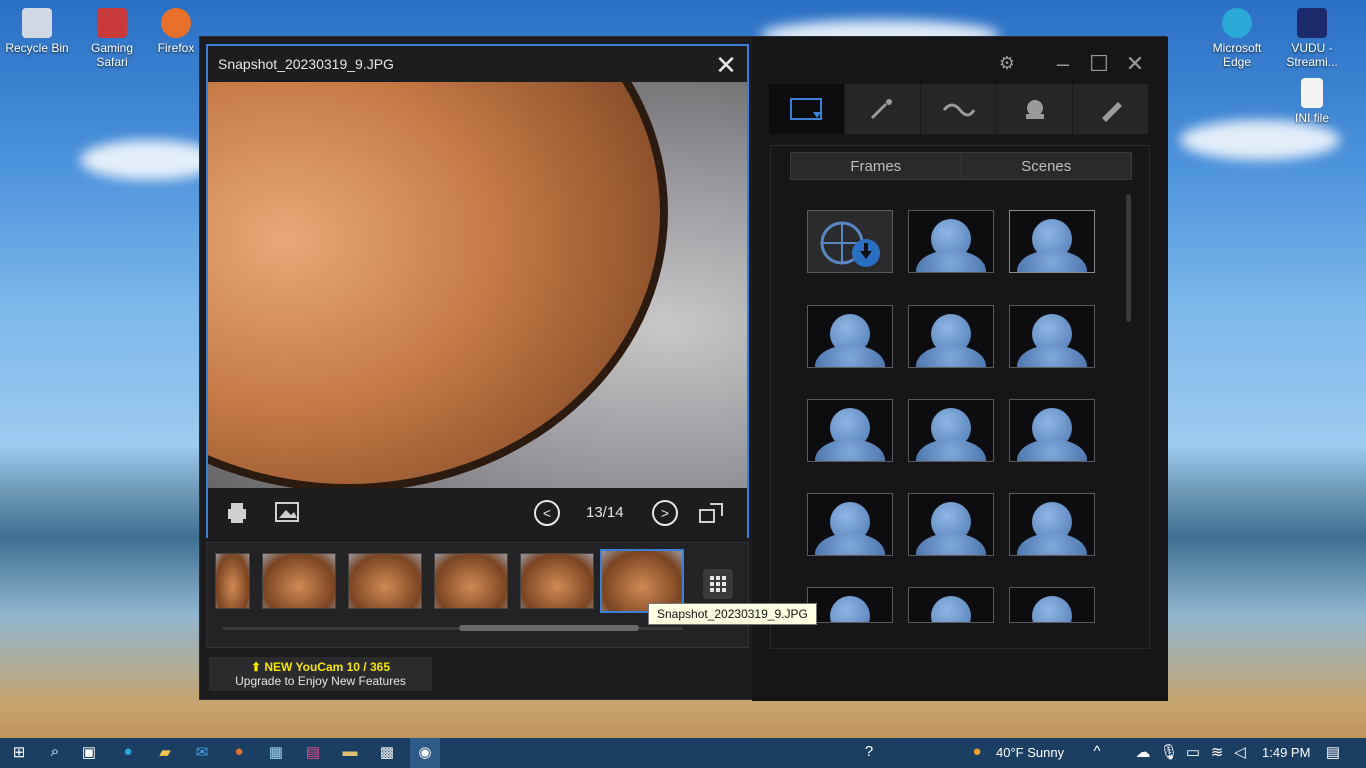 The image size is (1366, 768). I want to click on app-taskbar-icon: ▤, so click(313, 753).